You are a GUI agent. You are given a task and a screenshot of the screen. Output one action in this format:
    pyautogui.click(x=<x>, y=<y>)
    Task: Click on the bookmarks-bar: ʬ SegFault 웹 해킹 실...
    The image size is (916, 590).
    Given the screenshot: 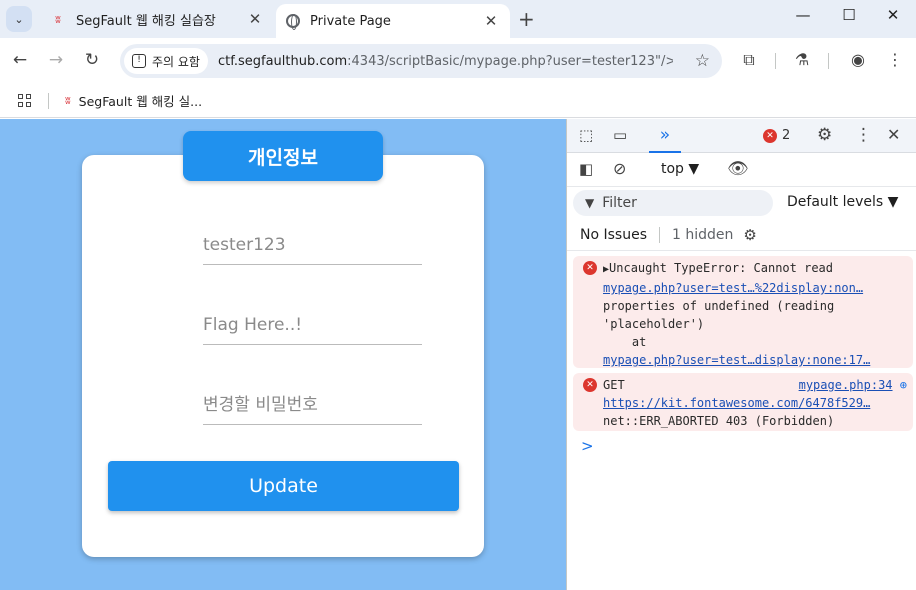 What is the action you would take?
    pyautogui.click(x=458, y=101)
    